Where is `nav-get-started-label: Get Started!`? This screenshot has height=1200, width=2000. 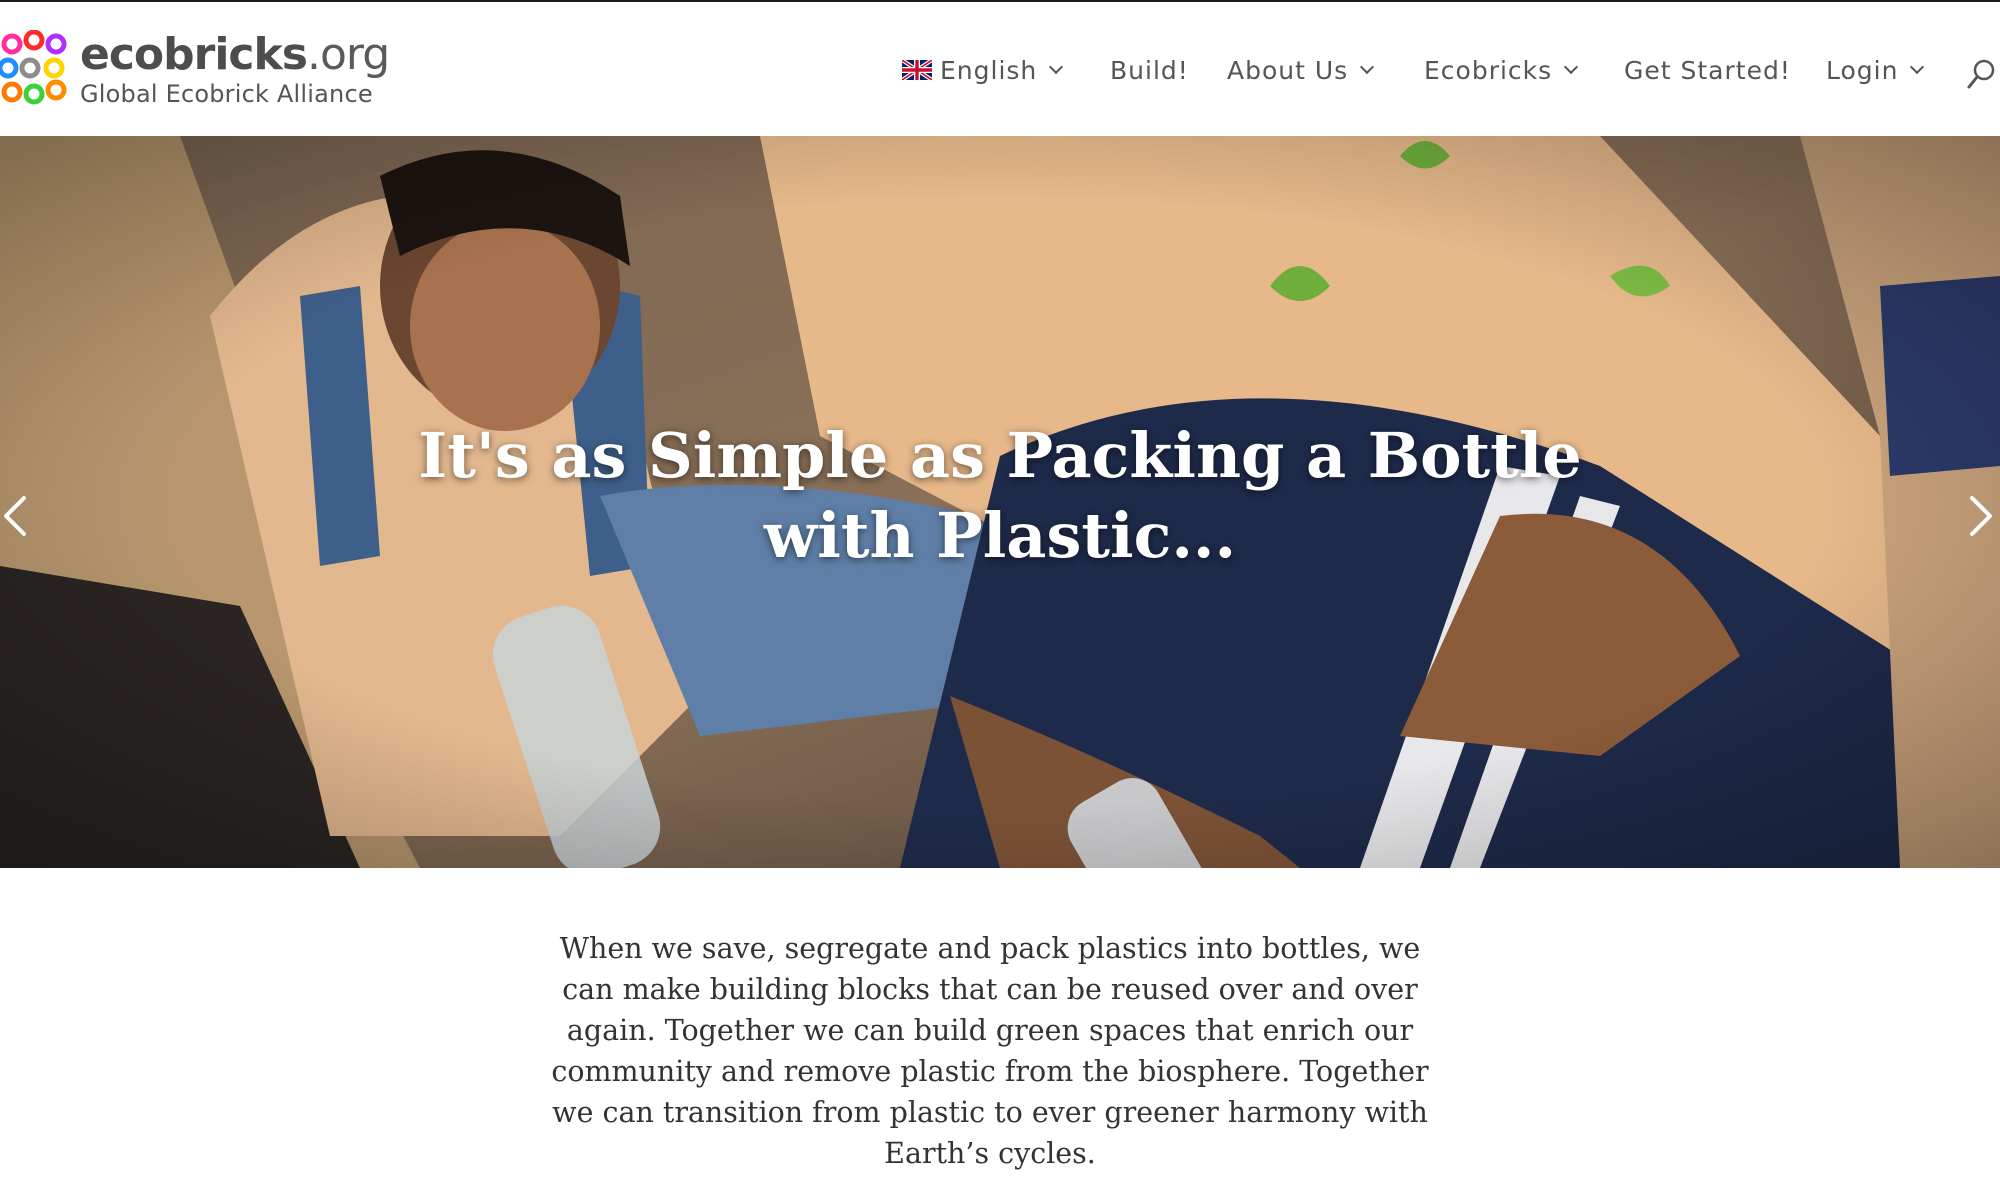
nav-get-started-label: Get Started! is located at coordinates (1707, 70).